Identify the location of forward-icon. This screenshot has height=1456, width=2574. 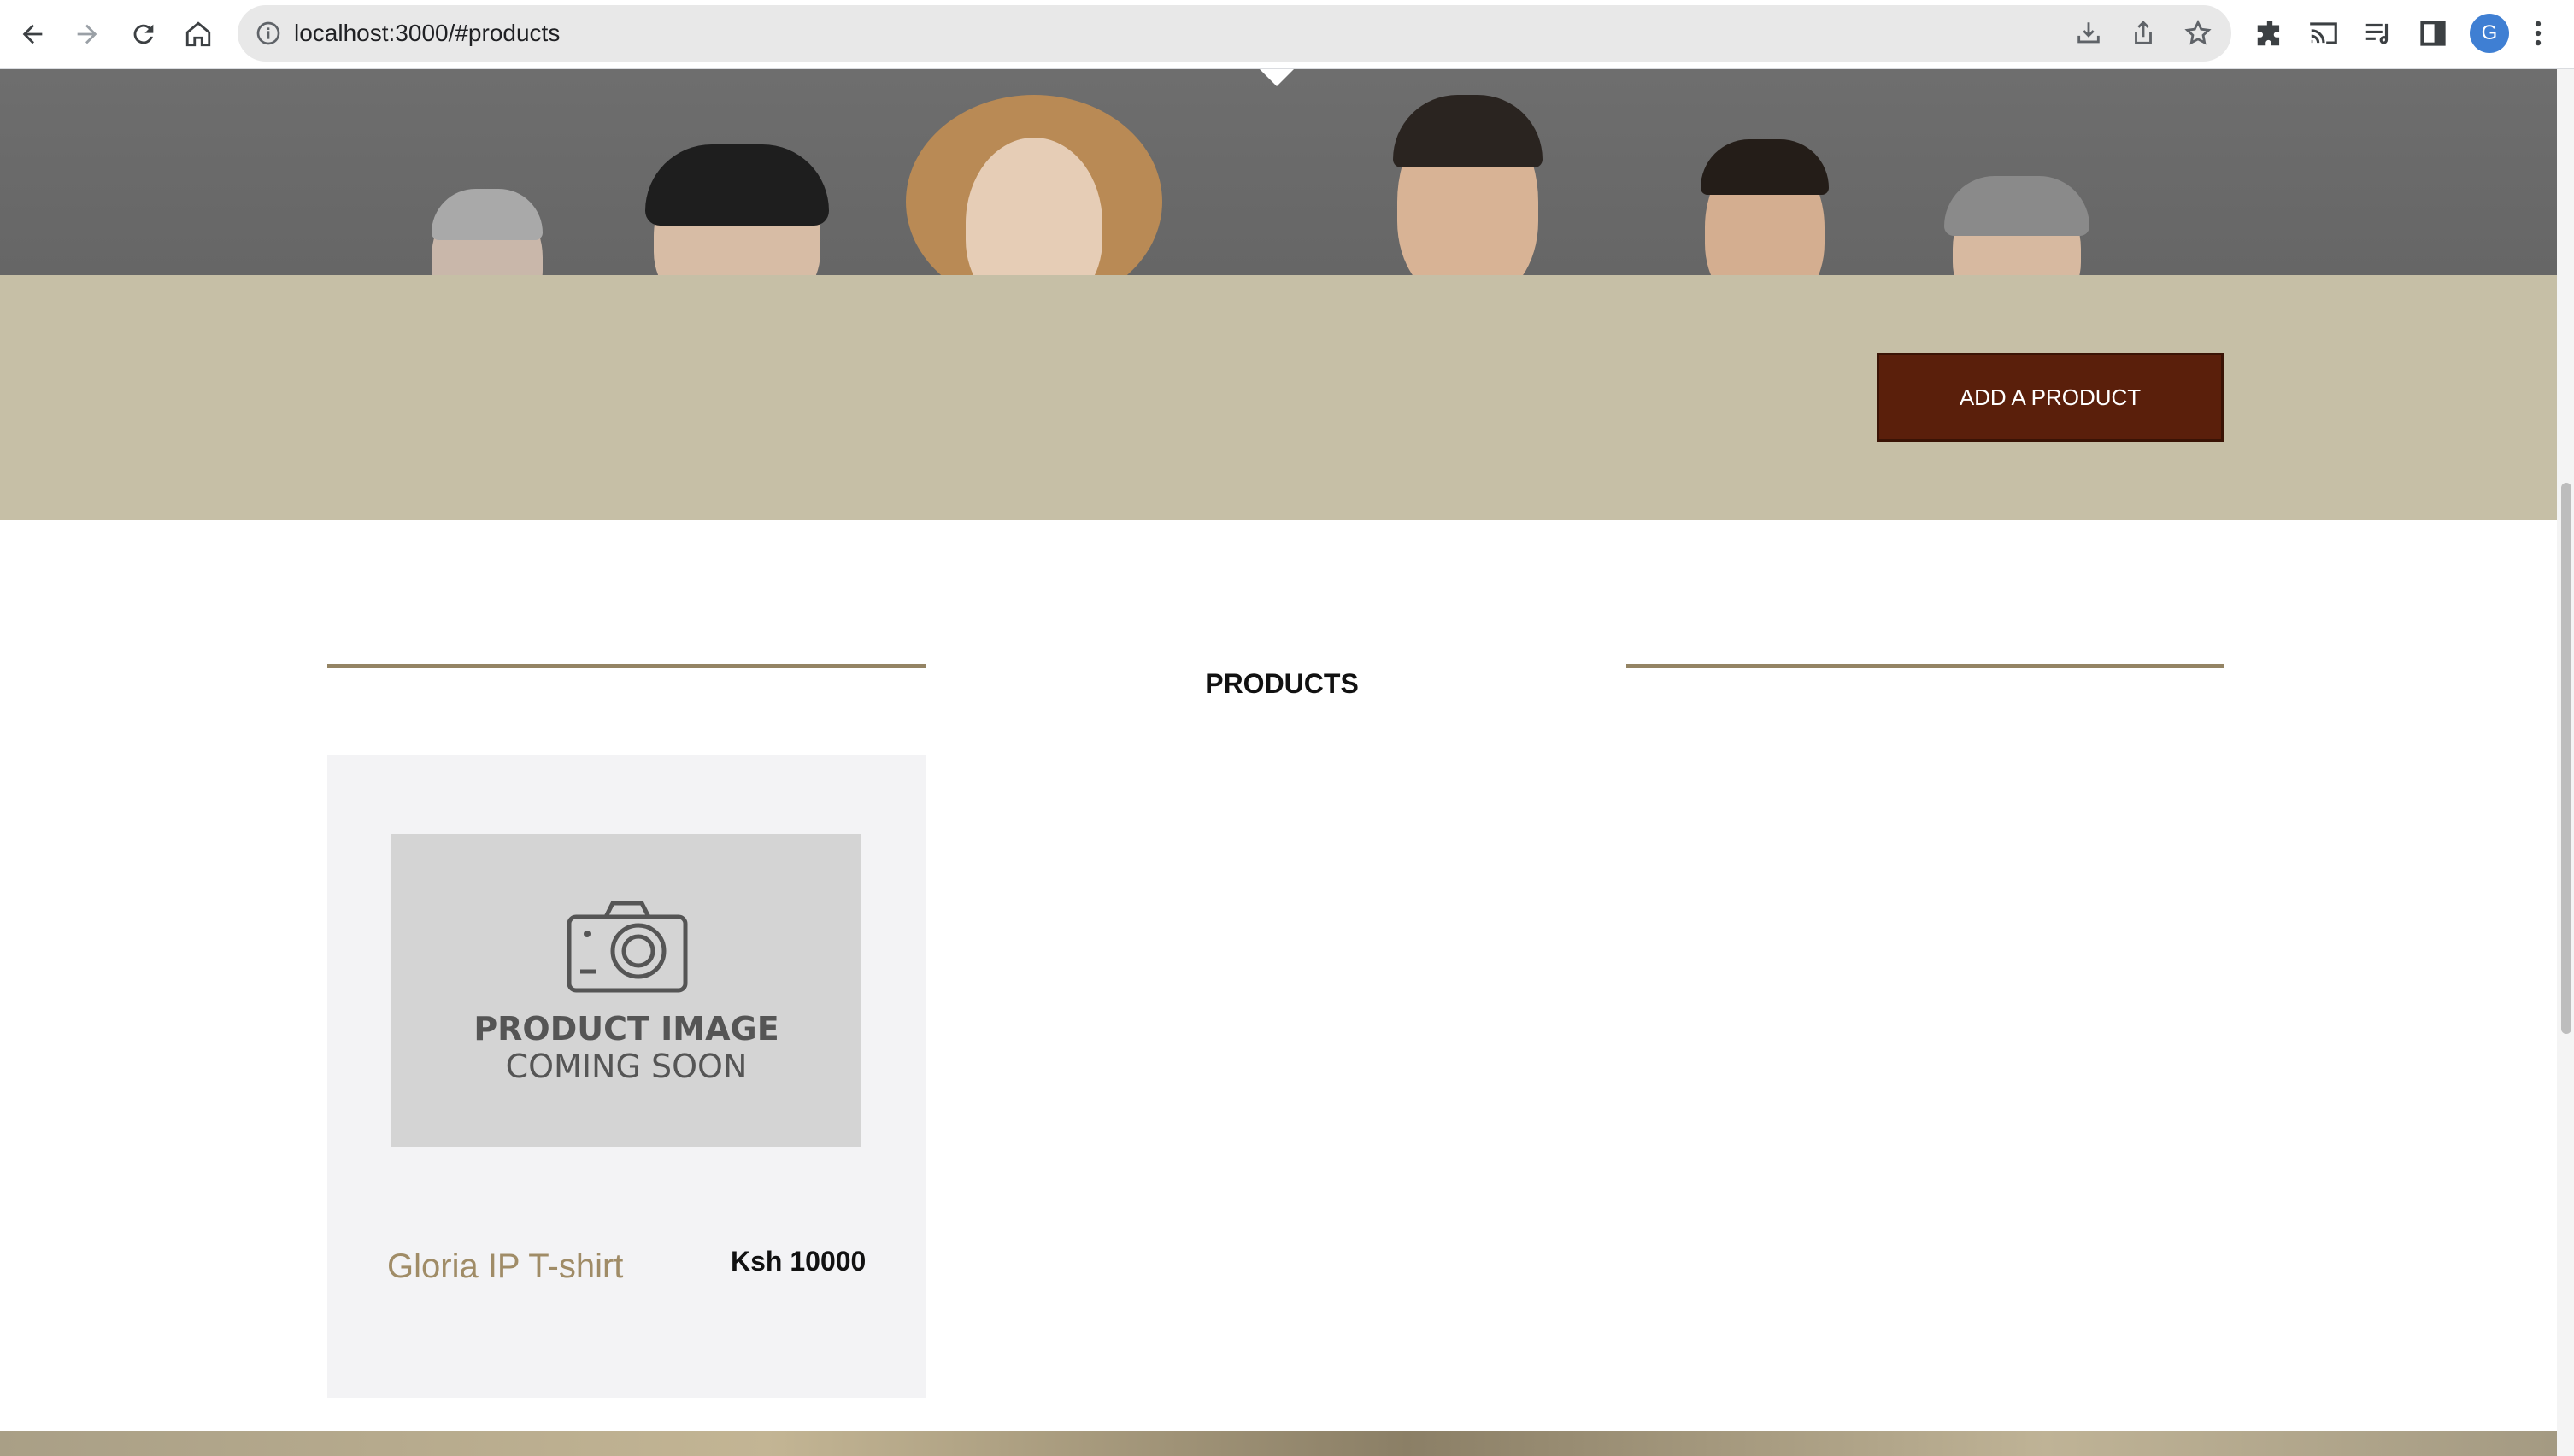
(87, 34).